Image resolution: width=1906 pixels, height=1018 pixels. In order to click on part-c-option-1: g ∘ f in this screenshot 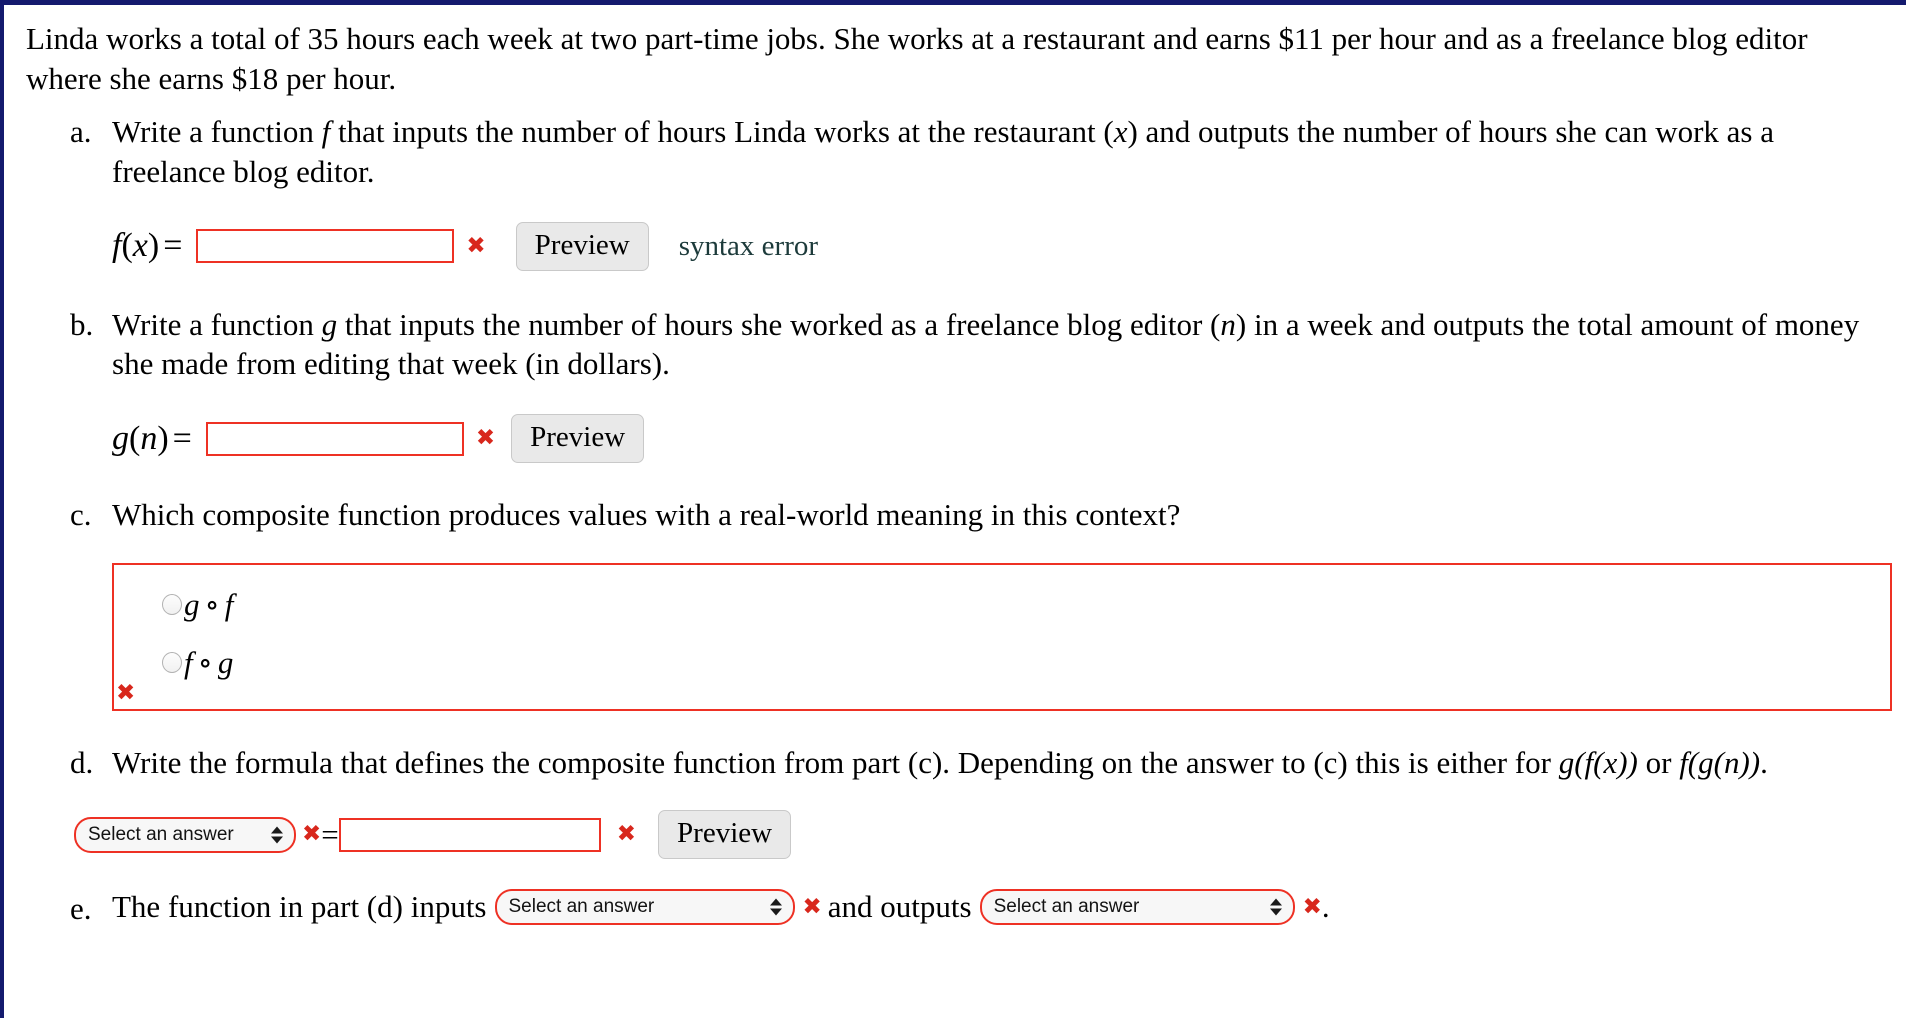, I will do `click(1002, 605)`.